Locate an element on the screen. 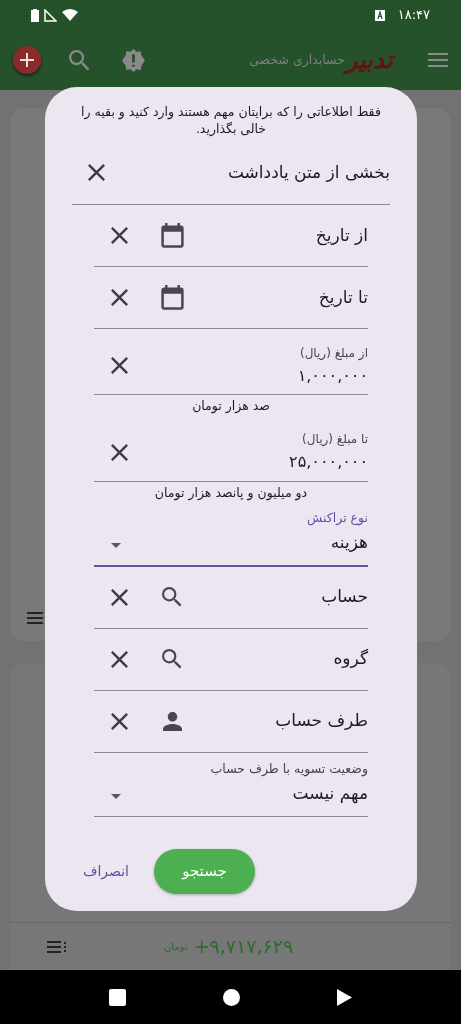 This screenshot has width=461, height=1024. lookup-field: گروه is located at coordinates (231, 659).